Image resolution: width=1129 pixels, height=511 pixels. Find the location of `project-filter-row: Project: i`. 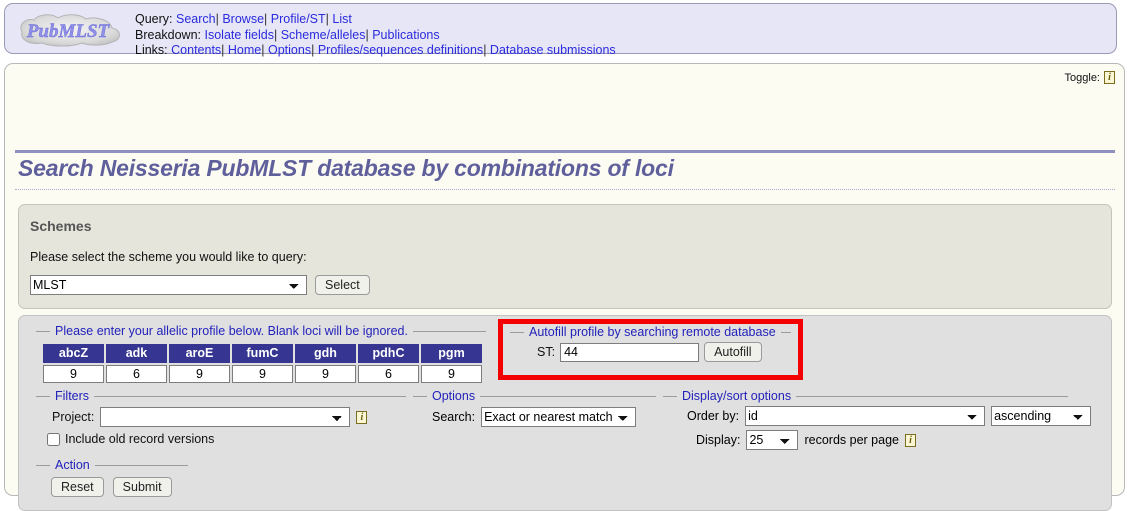

project-filter-row: Project: i is located at coordinates (210, 417).